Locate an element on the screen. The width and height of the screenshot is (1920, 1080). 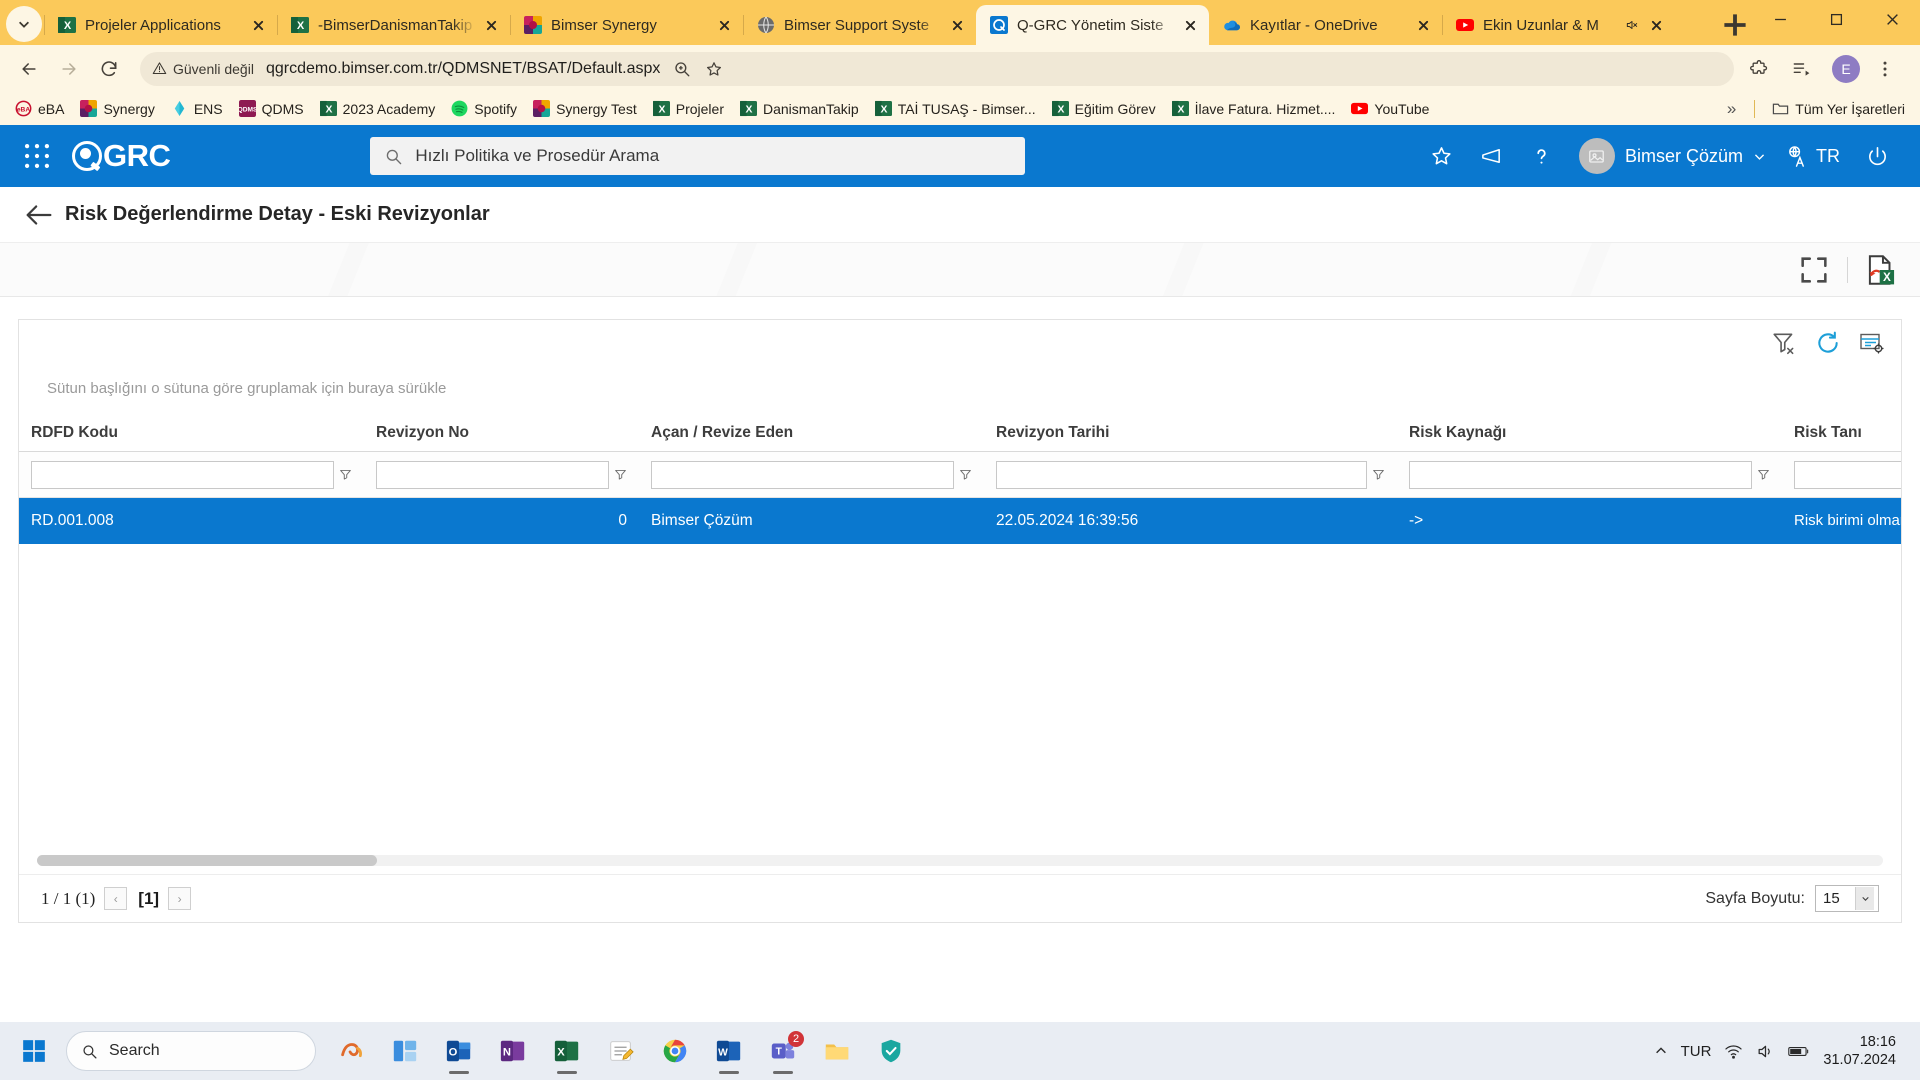
input-language: TUR is located at coordinates (1696, 1051).